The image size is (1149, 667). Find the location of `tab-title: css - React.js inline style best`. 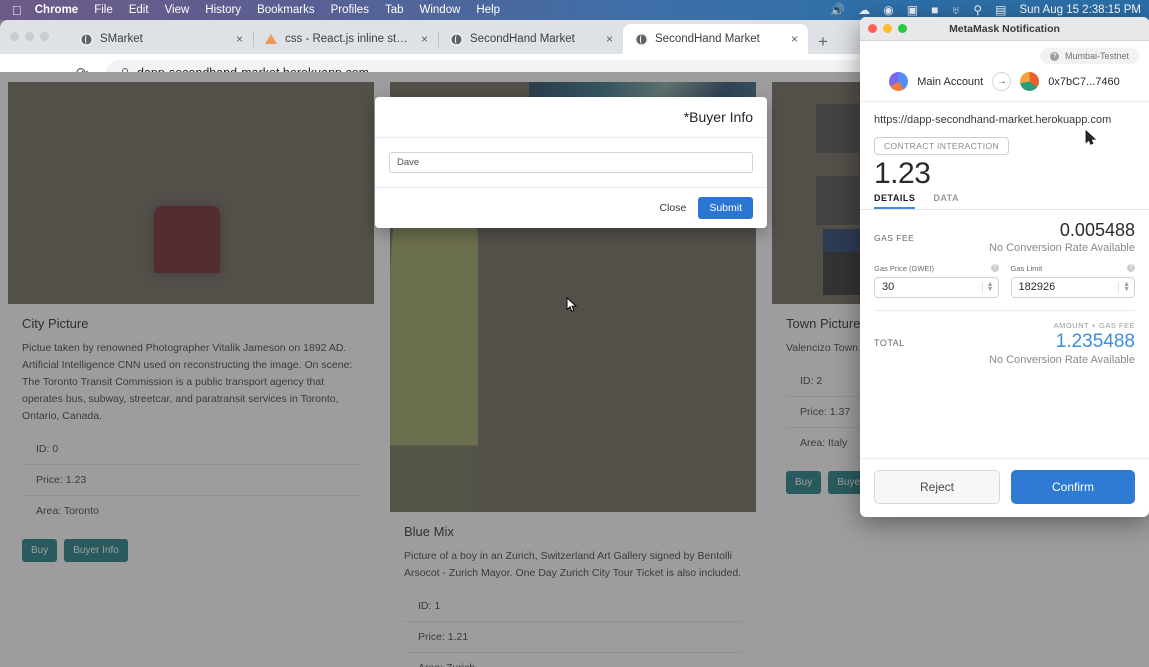

tab-title: css - React.js inline style best is located at coordinates (348, 39).